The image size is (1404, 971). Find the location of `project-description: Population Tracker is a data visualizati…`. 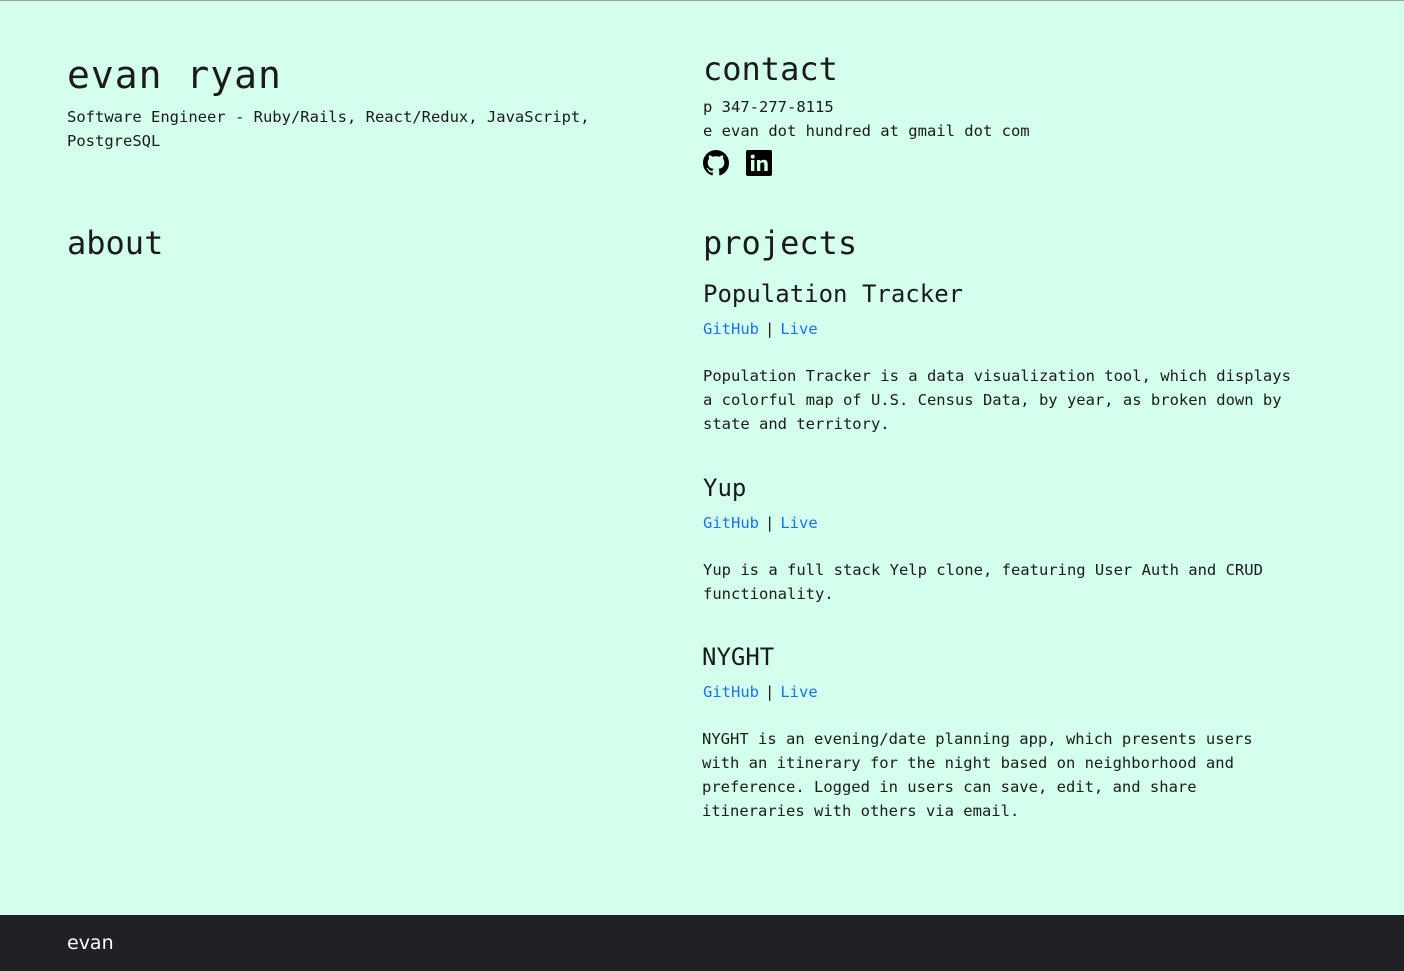

project-description: Population Tracker is a data visualizati… is located at coordinates (997, 400).